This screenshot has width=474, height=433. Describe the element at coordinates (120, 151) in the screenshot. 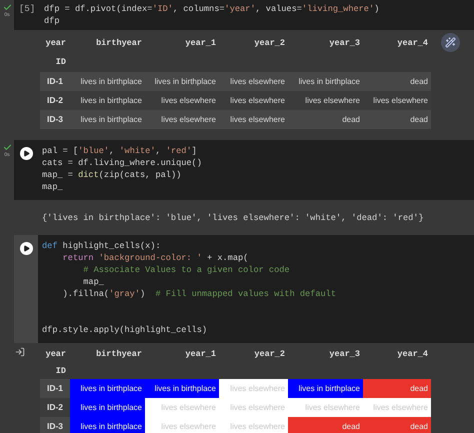

I see `code-line: pal = ['blue', 'white', 'red']` at that location.